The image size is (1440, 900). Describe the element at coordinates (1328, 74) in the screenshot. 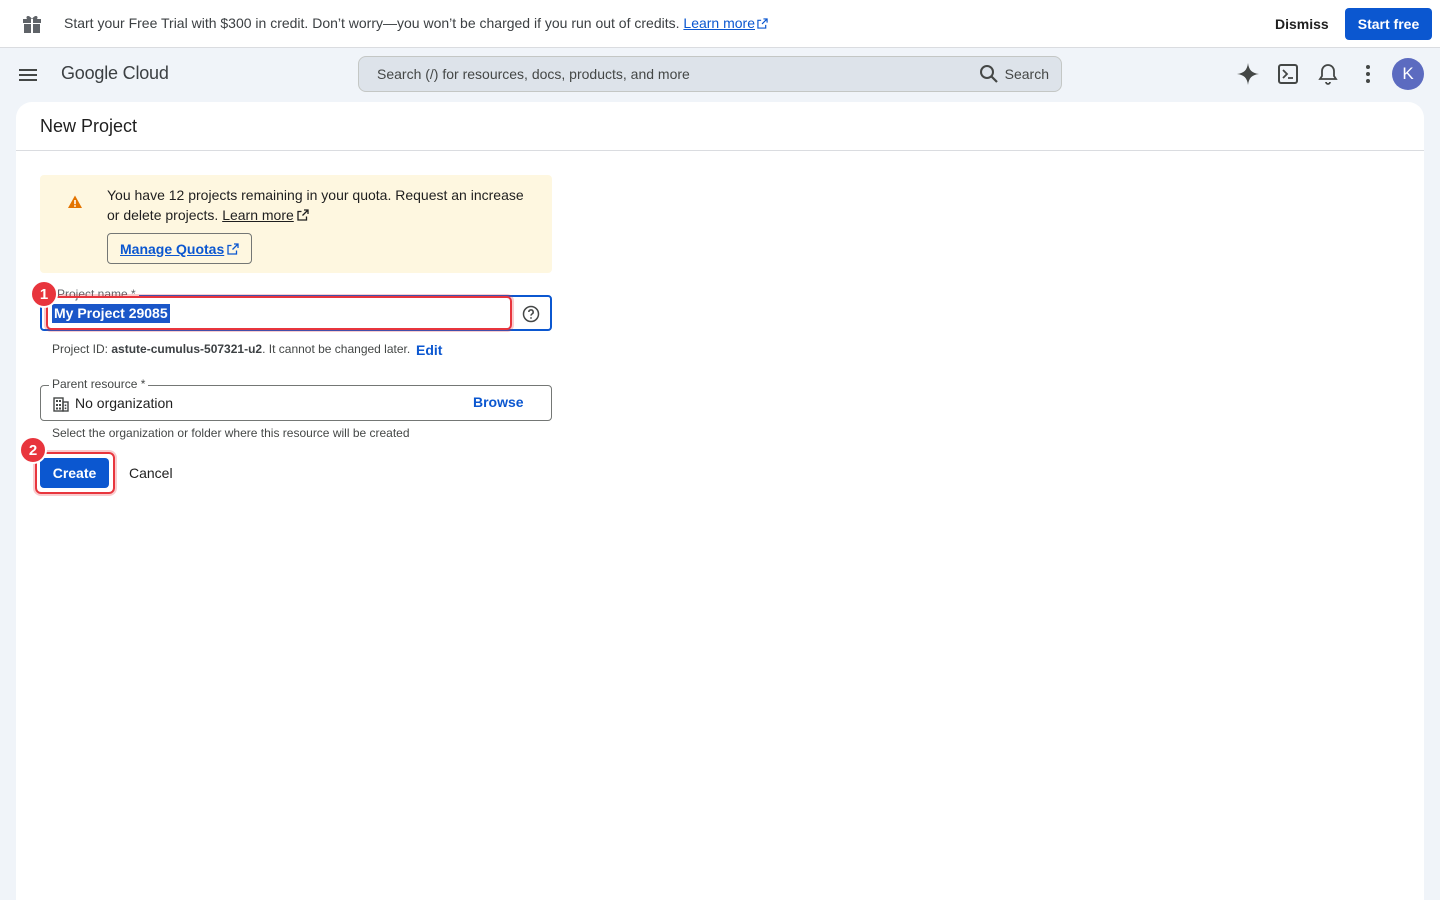

I see `notifications-bell-icon` at that location.